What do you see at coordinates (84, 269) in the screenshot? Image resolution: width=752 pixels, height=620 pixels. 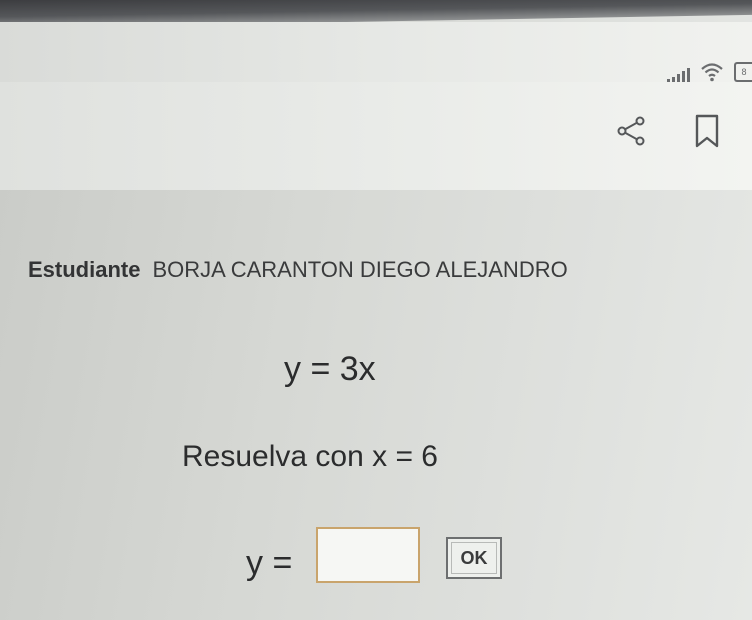 I see `student-label: Estudiante` at bounding box center [84, 269].